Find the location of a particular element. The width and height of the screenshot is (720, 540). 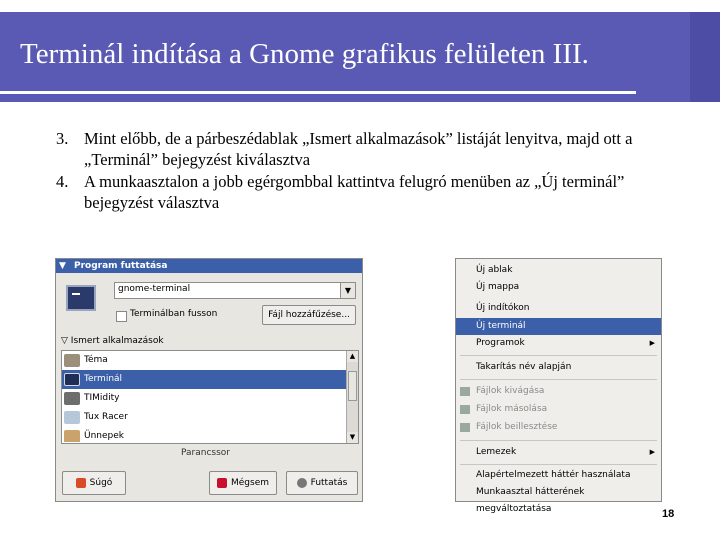

menu-item-default-background: Alapértelmezett háttér használata is located at coordinates (558, 475).